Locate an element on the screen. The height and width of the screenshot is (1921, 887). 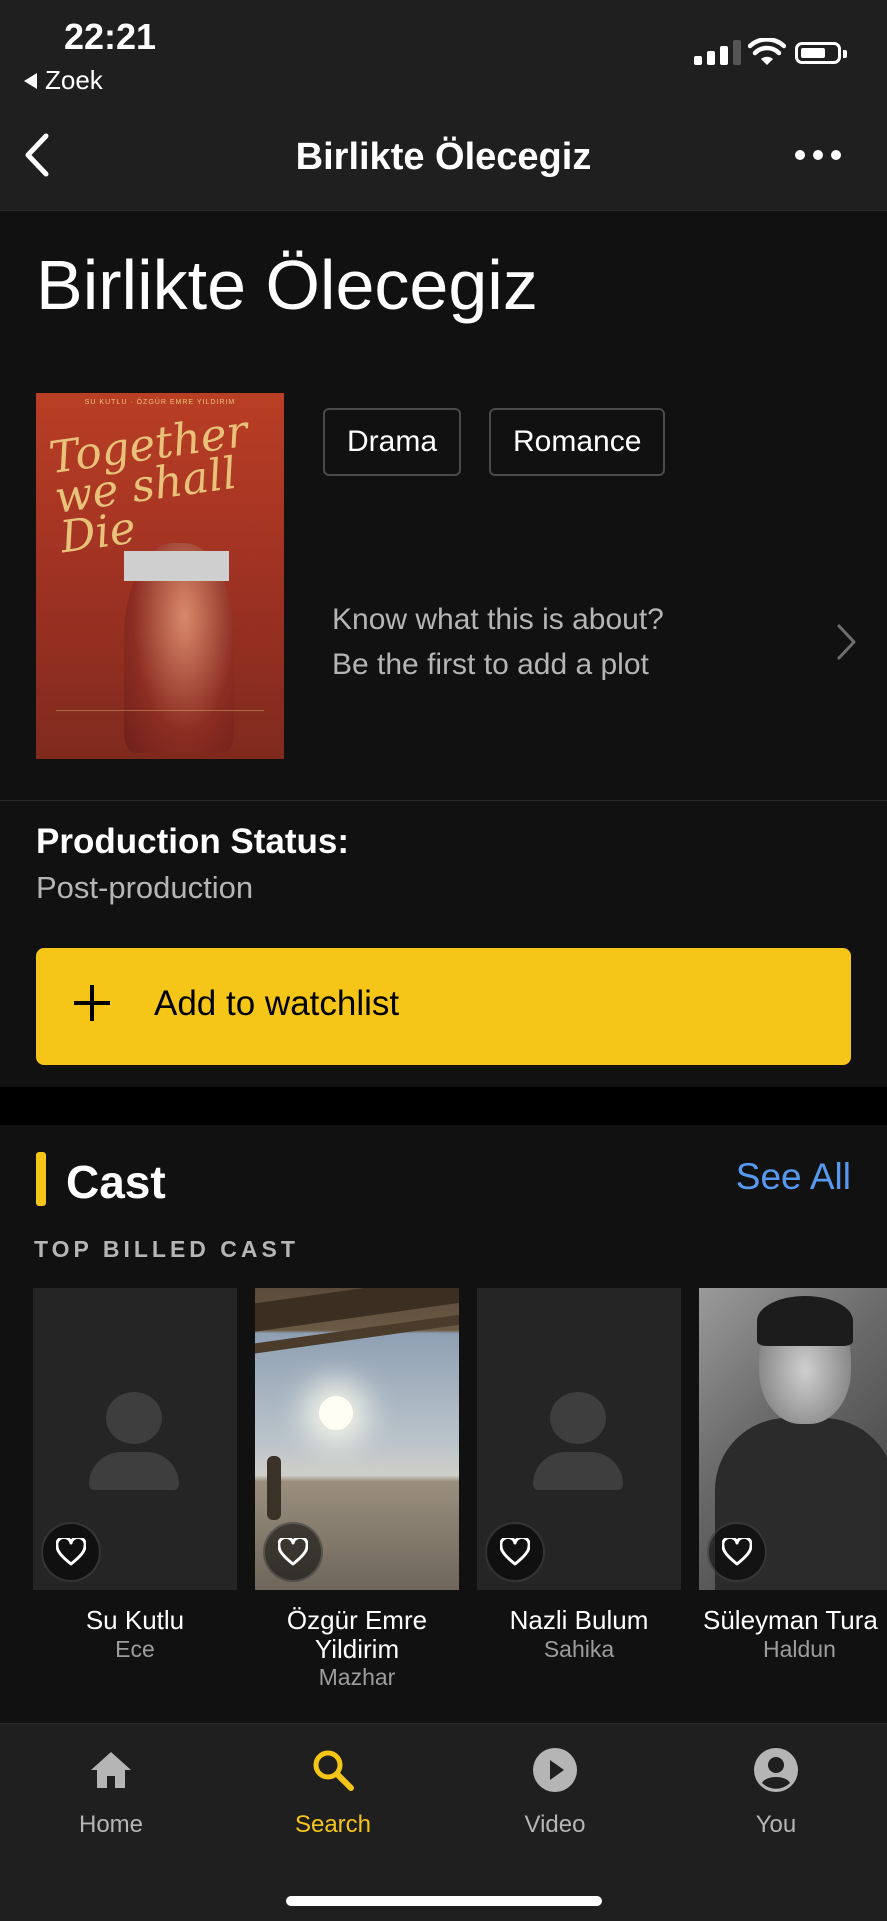
status-time: 22:21 is located at coordinates (110, 36).